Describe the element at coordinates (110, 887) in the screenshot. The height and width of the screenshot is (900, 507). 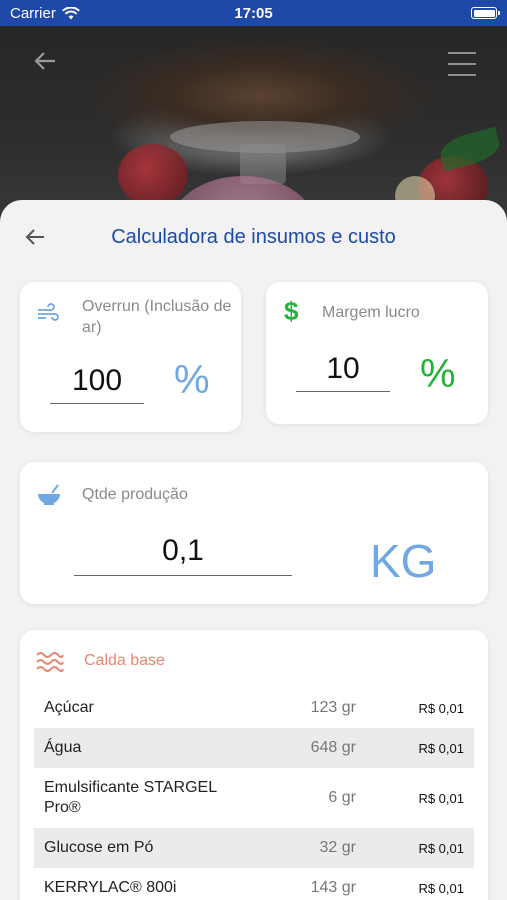
I see `ingredient-name: KERRYLAC® 800i` at that location.